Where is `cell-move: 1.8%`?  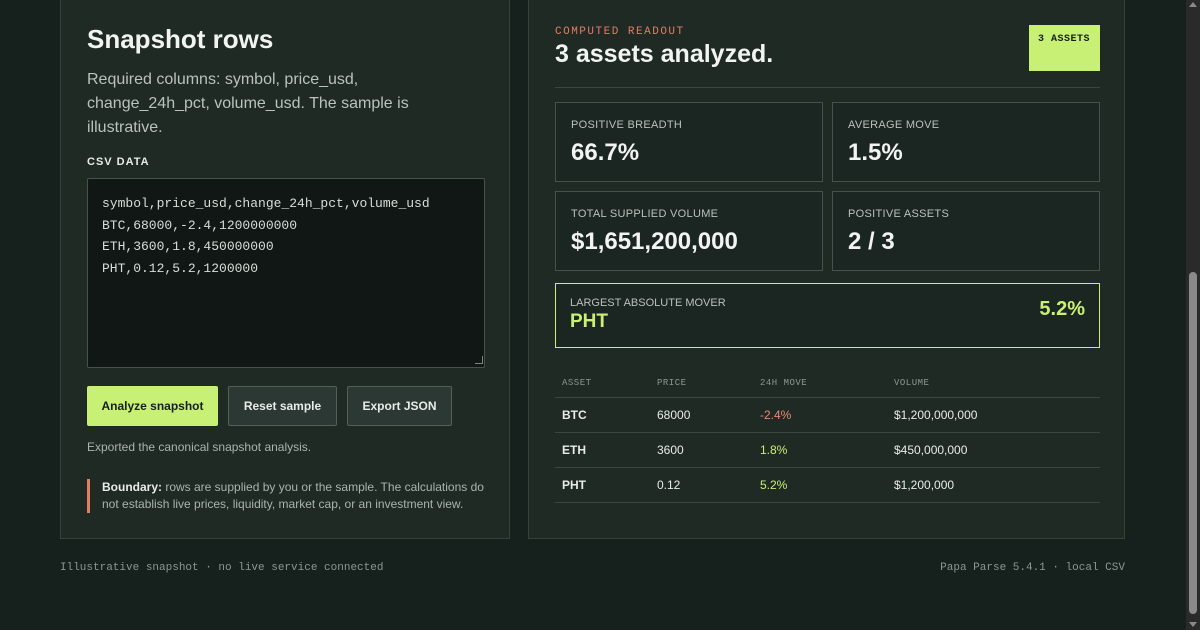 cell-move: 1.8% is located at coordinates (820, 450).